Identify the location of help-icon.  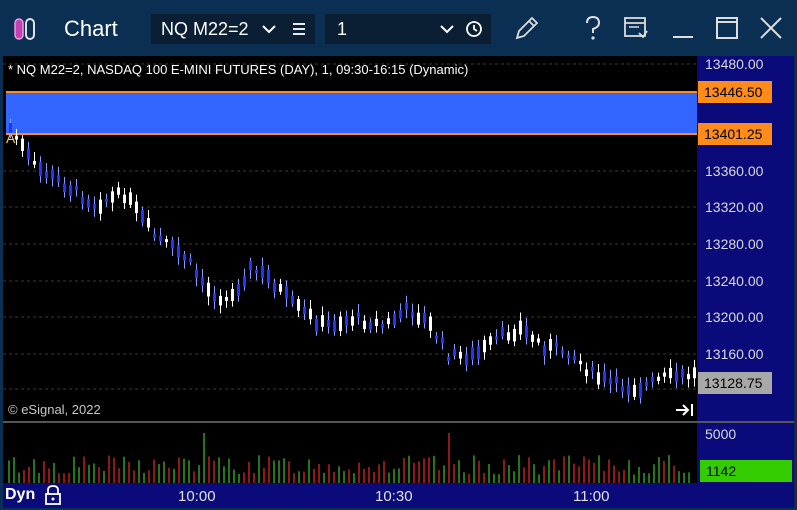
(593, 28).